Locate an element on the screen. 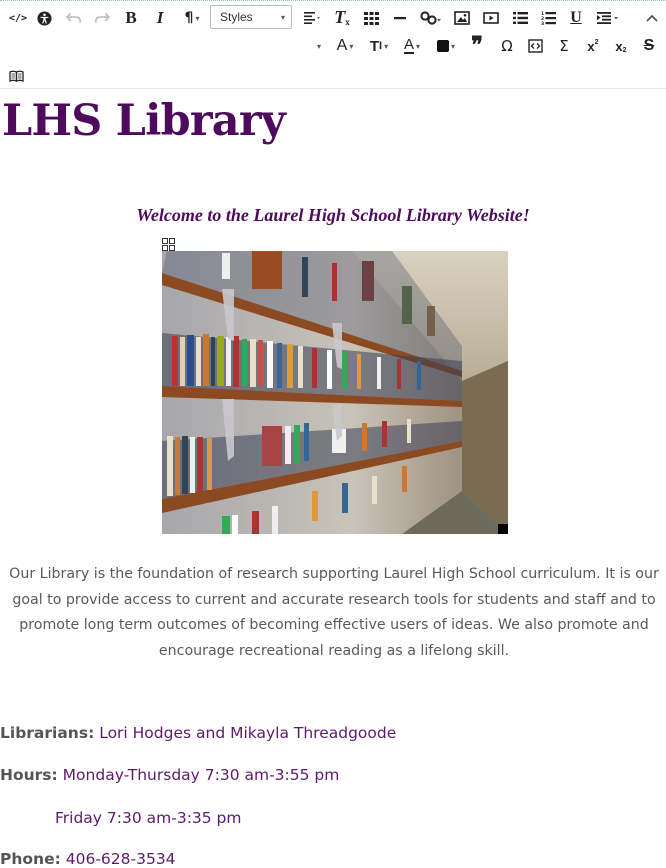  bold-icon: B is located at coordinates (131, 18).